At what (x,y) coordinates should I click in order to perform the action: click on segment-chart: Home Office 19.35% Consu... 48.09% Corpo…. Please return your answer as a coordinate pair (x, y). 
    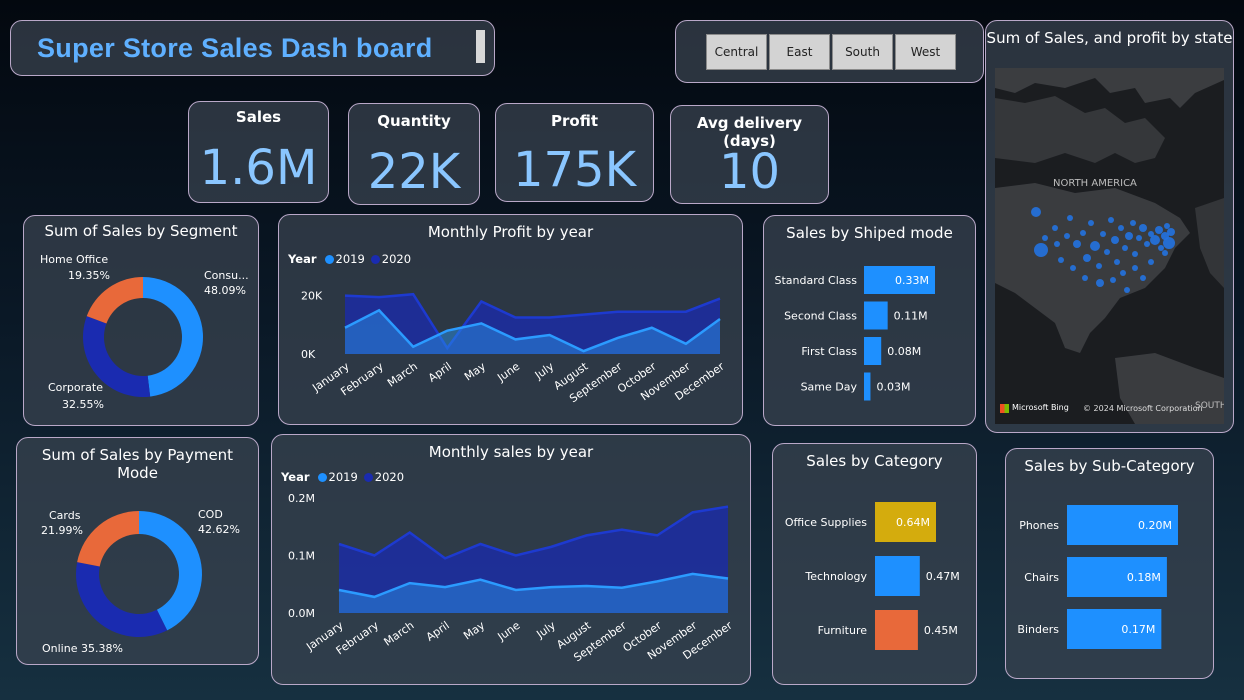
    Looking at the image, I should click on (144, 332).